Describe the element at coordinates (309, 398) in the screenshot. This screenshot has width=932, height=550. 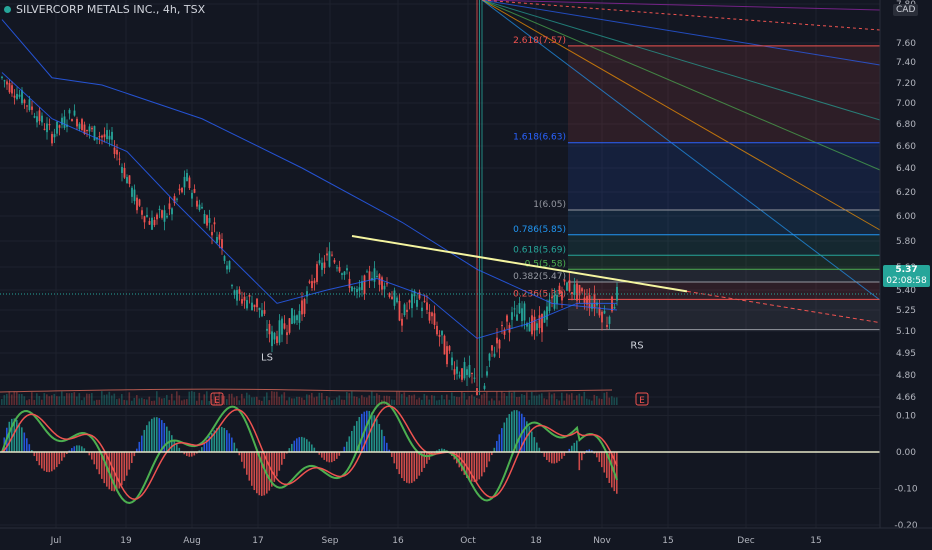
I see `volume-bars` at that location.